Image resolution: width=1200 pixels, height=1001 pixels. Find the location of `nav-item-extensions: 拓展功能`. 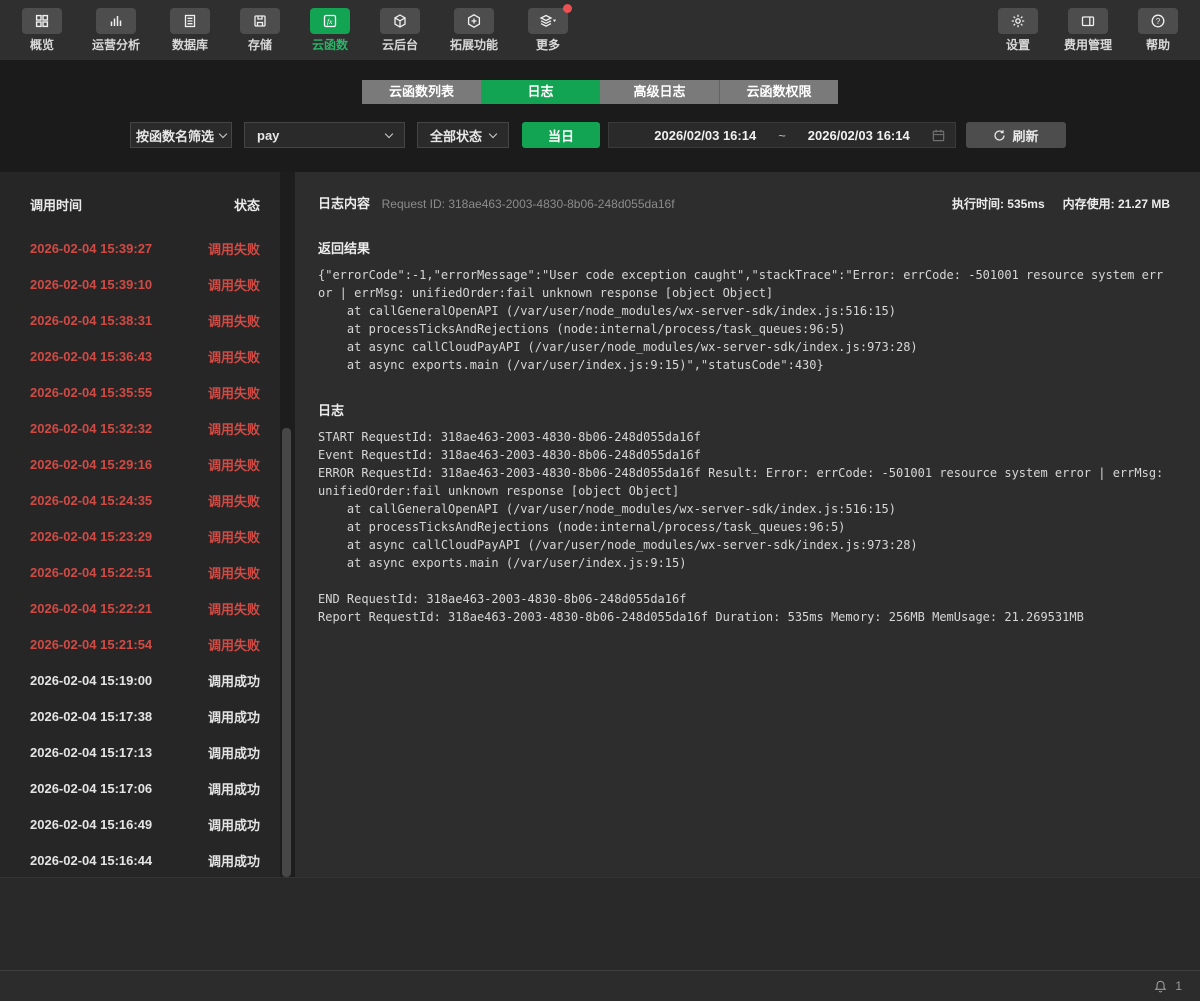

nav-item-extensions: 拓展功能 is located at coordinates (474, 30).